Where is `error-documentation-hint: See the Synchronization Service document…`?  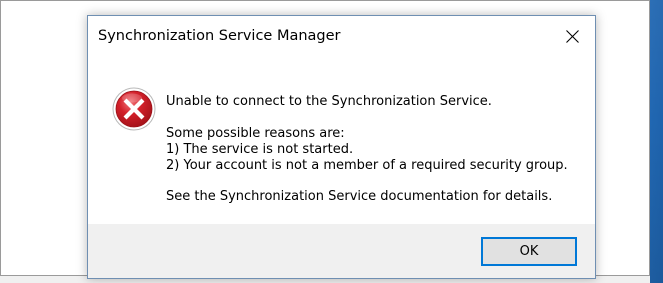
error-documentation-hint: See the Synchronization Service document… is located at coordinates (359, 196).